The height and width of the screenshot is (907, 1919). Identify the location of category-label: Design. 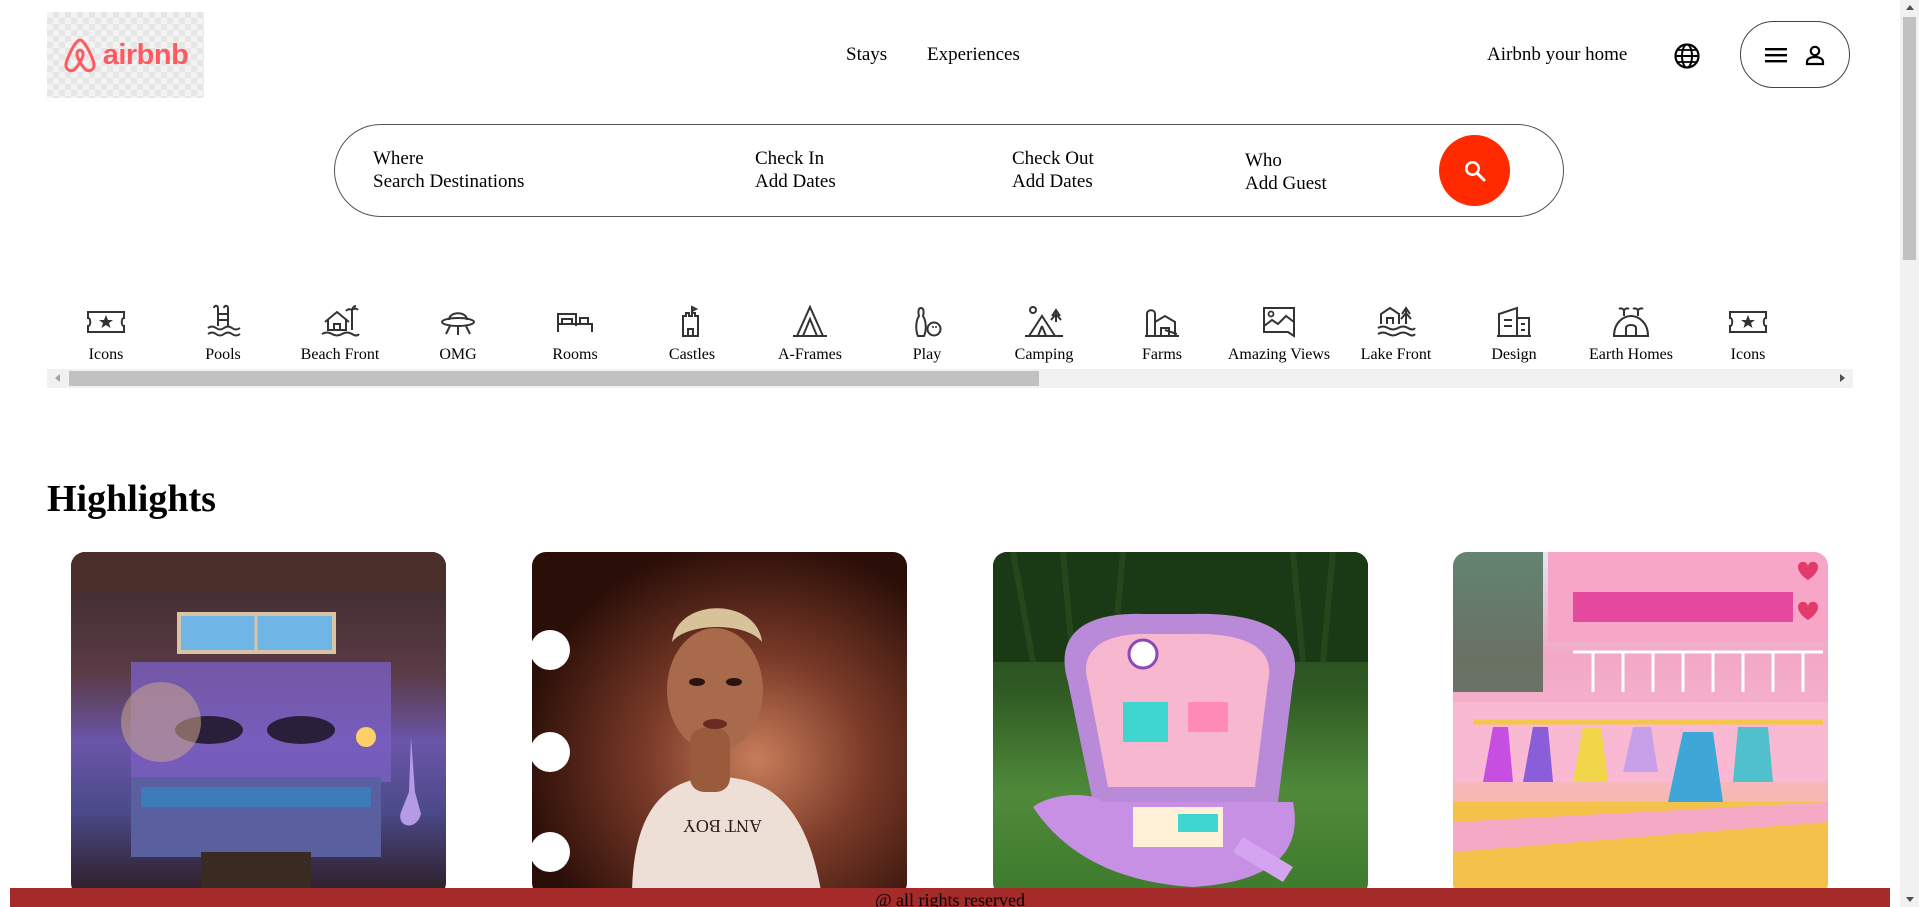
(1514, 354).